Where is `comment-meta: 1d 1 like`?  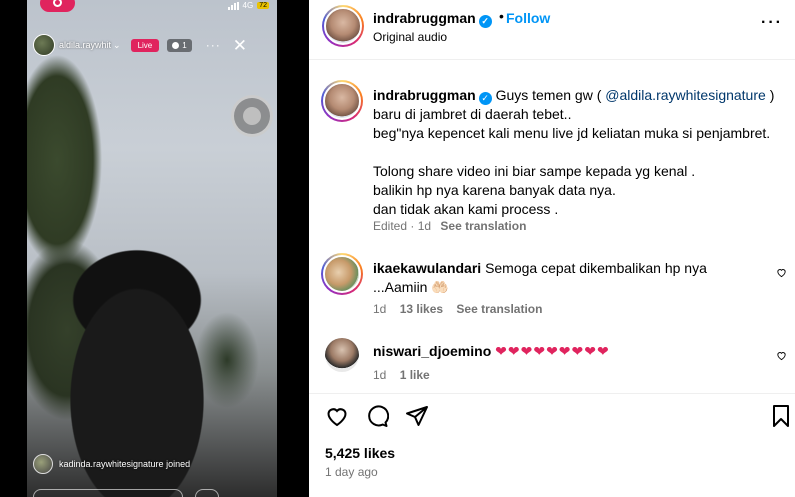
comment-meta: 1d 1 like is located at coordinates (406, 375).